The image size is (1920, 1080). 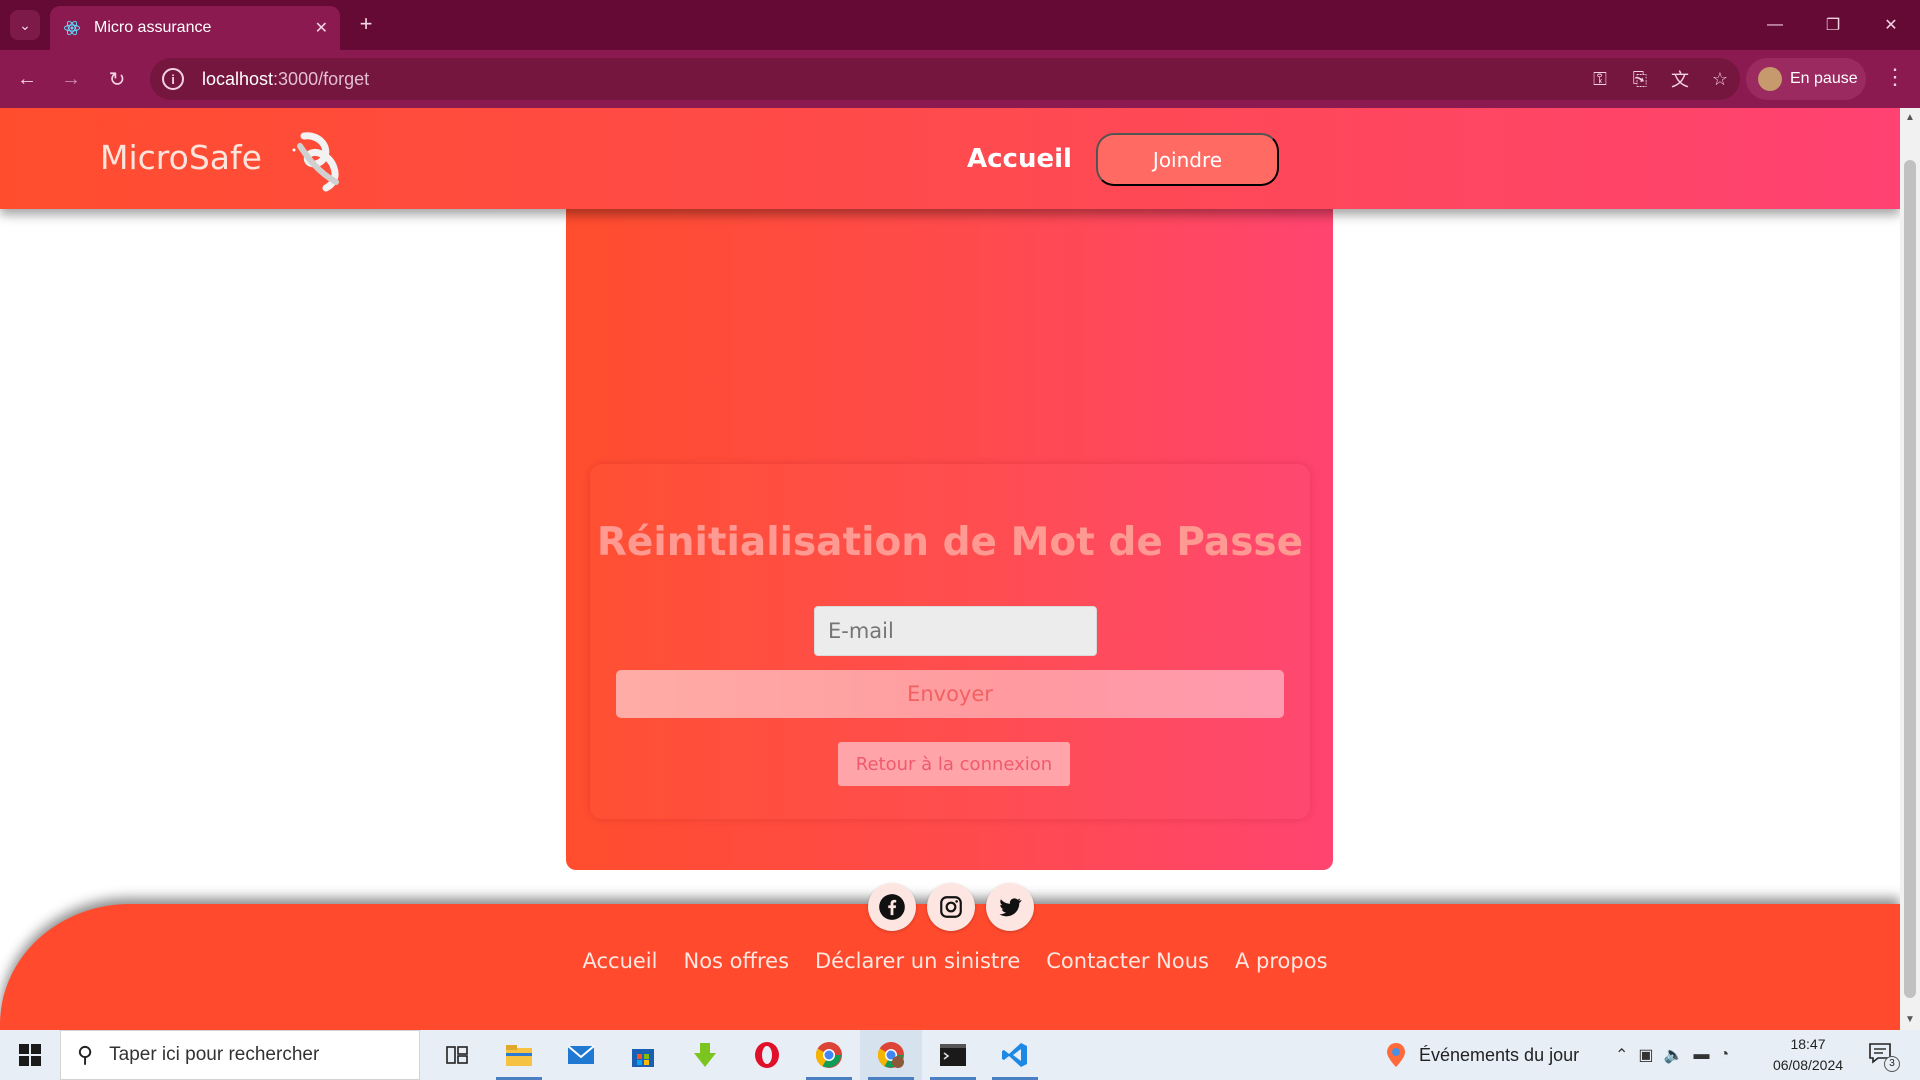 What do you see at coordinates (829, 1055) in the screenshot?
I see `chrome-icon` at bounding box center [829, 1055].